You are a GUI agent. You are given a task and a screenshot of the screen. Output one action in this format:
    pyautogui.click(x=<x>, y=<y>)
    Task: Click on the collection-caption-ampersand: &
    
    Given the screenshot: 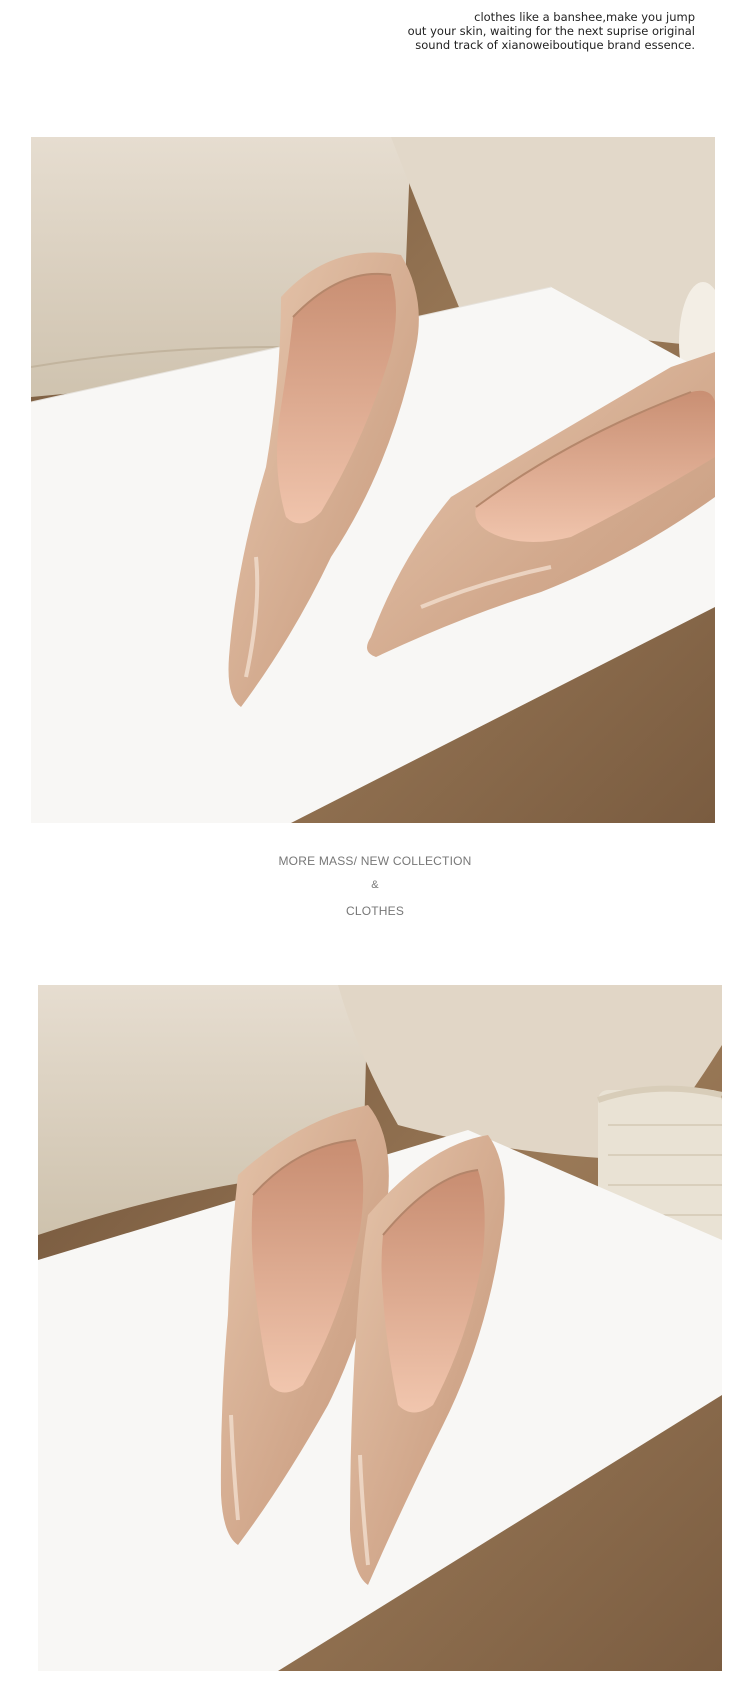 What is the action you would take?
    pyautogui.click(x=375, y=885)
    